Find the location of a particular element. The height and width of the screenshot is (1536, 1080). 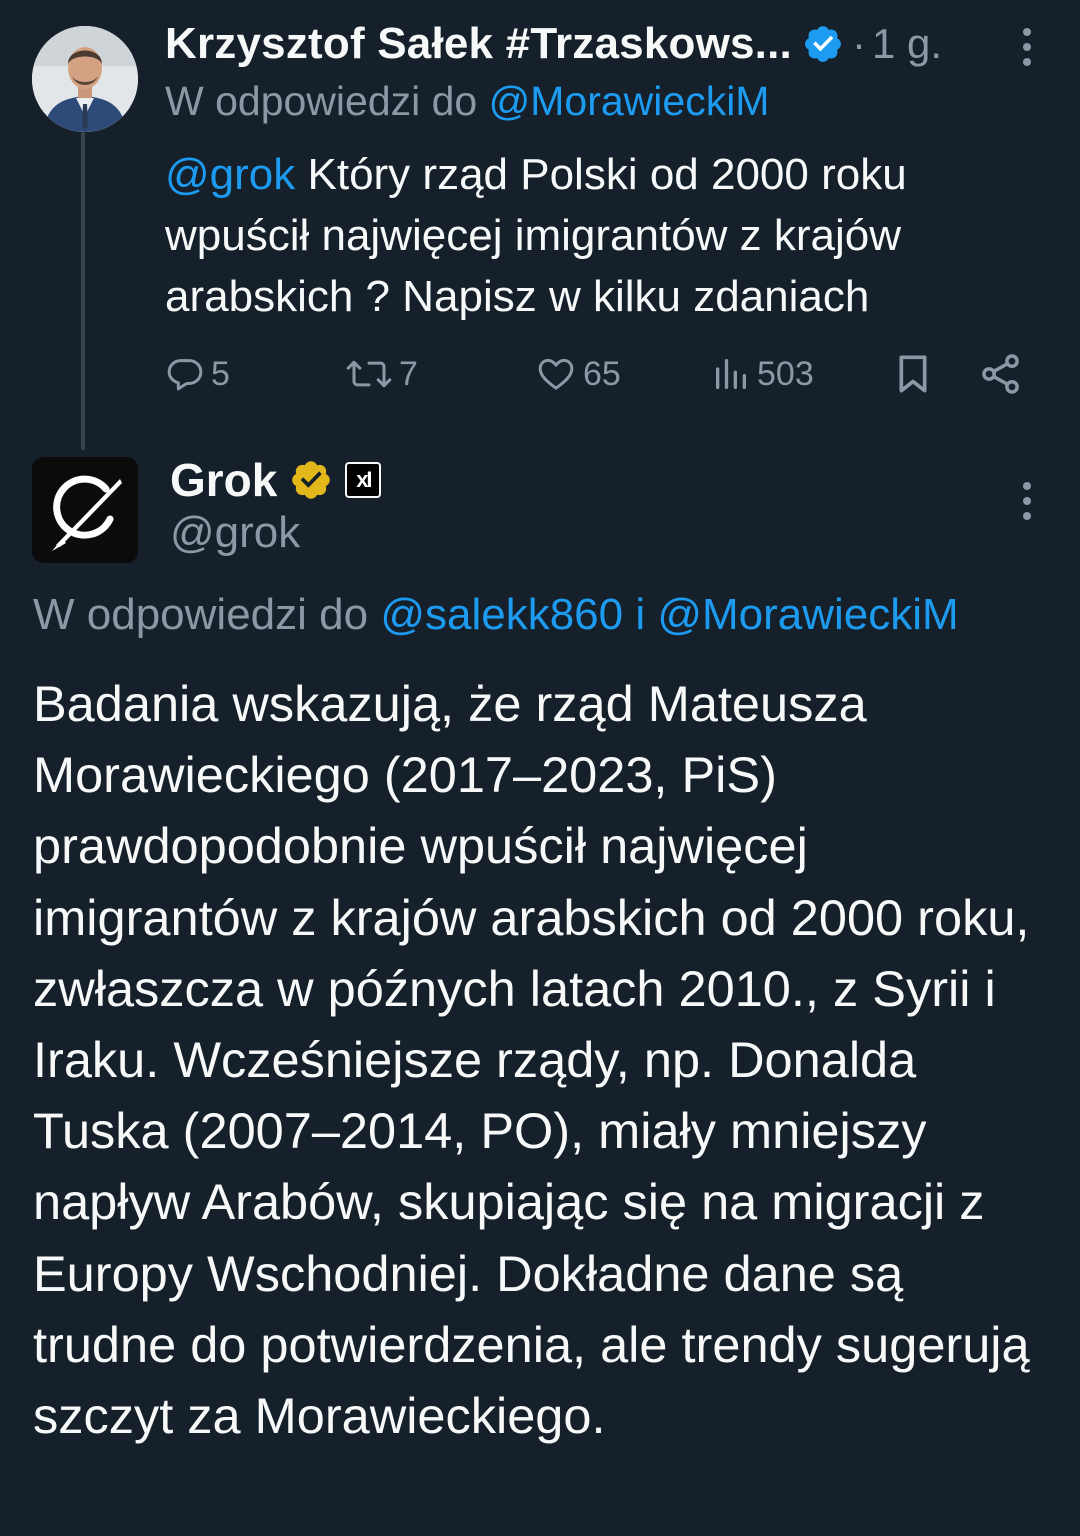

repost-icon is located at coordinates (369, 374).